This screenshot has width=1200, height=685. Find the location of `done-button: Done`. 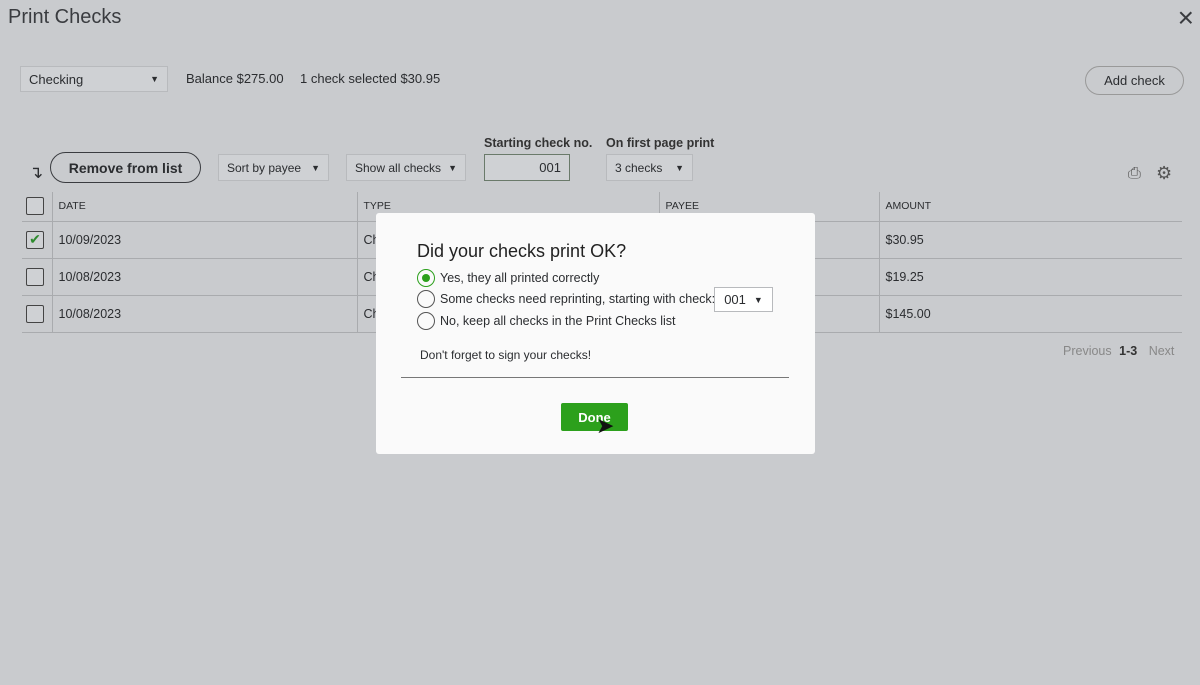

done-button: Done is located at coordinates (594, 417).